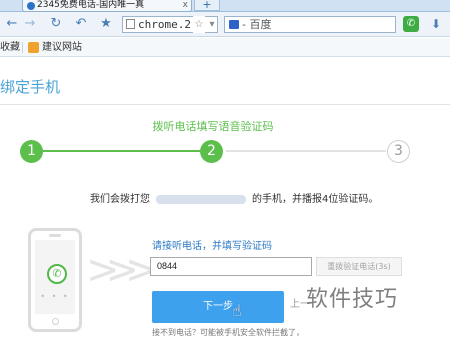 Image resolution: width=450 pixels, height=339 pixels. Describe the element at coordinates (225, 47) in the screenshot. I see `bookmarks-bar: 收藏 建议网站` at that location.